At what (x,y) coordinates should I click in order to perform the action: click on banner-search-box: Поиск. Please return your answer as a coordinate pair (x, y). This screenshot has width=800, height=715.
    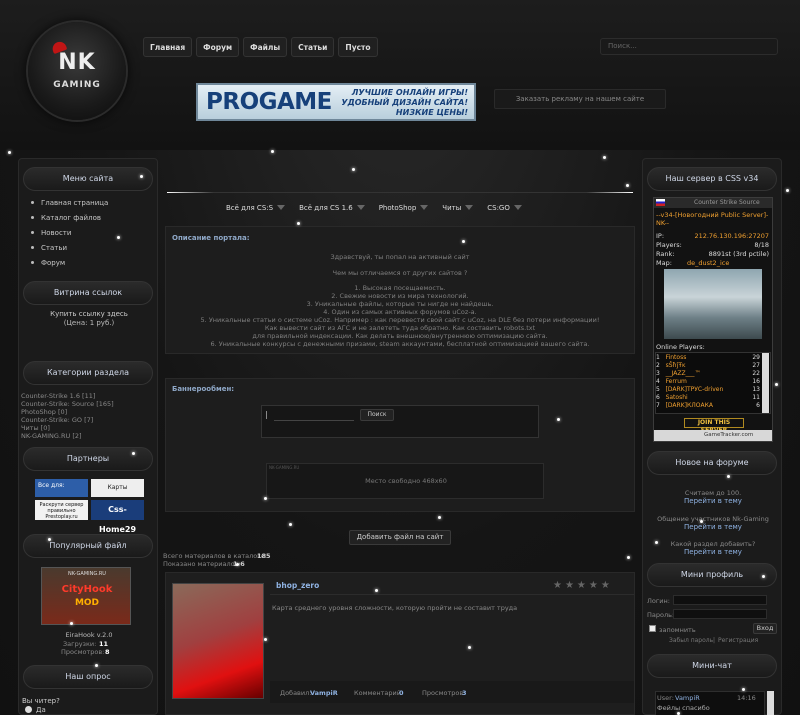
    Looking at the image, I should click on (400, 421).